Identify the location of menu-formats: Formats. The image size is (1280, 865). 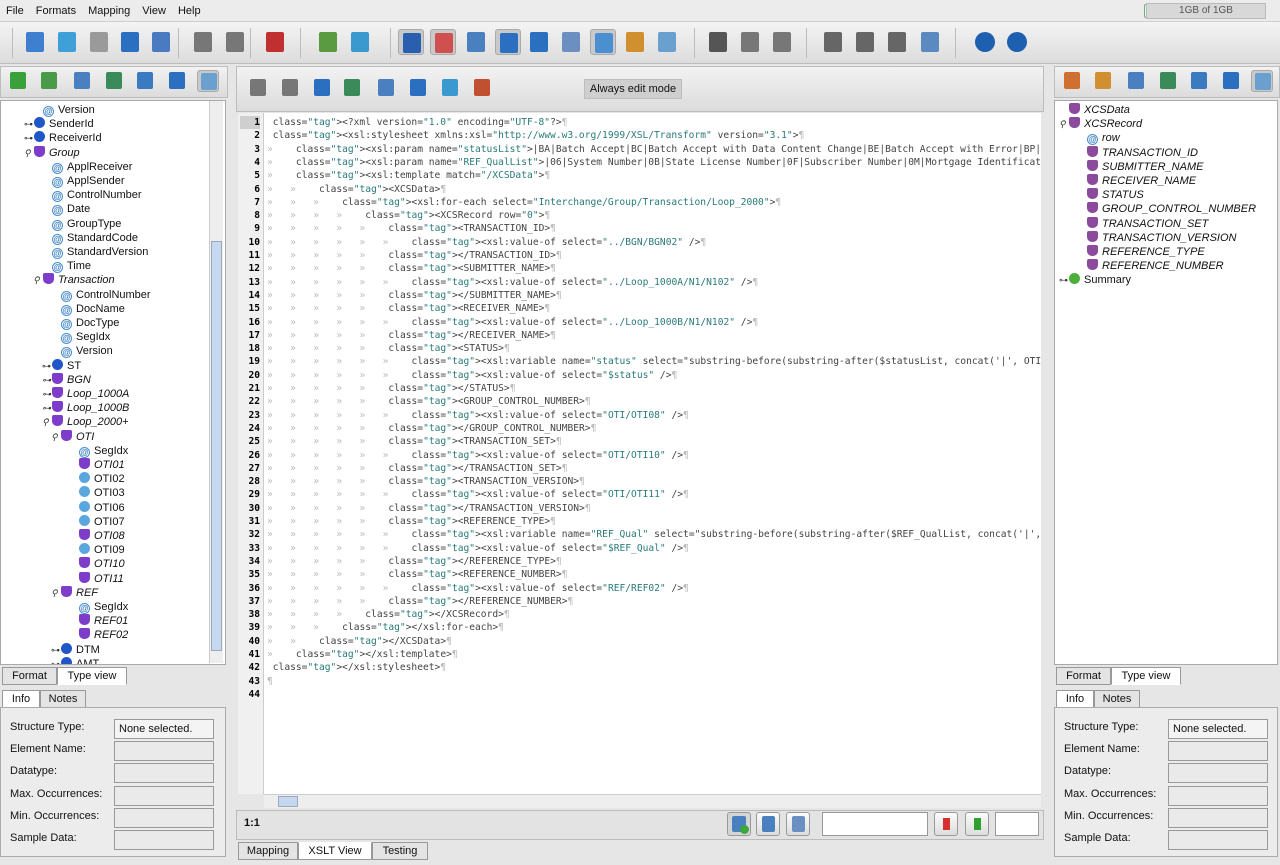
(56, 11).